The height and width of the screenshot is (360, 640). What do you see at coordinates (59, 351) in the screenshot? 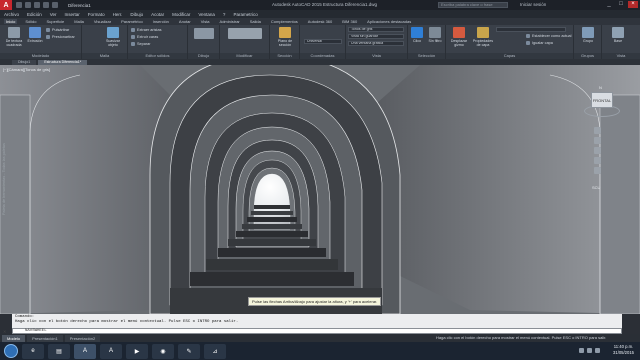
I see `explorer-icon: ▤` at bounding box center [59, 351].